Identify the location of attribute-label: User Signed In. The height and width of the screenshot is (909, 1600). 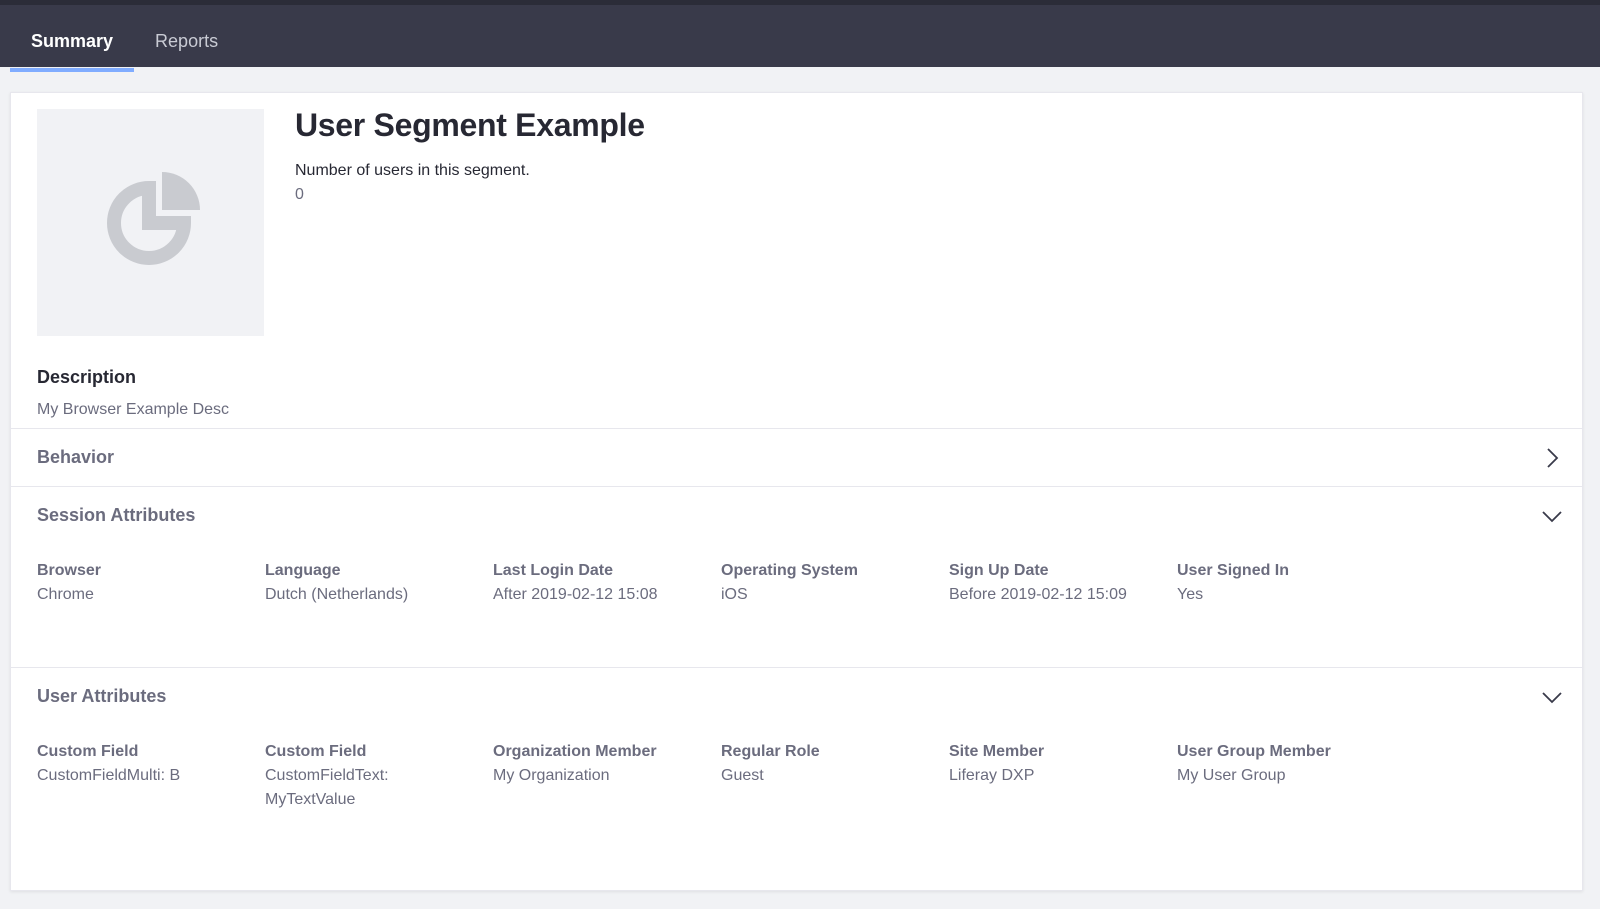
(1233, 570).